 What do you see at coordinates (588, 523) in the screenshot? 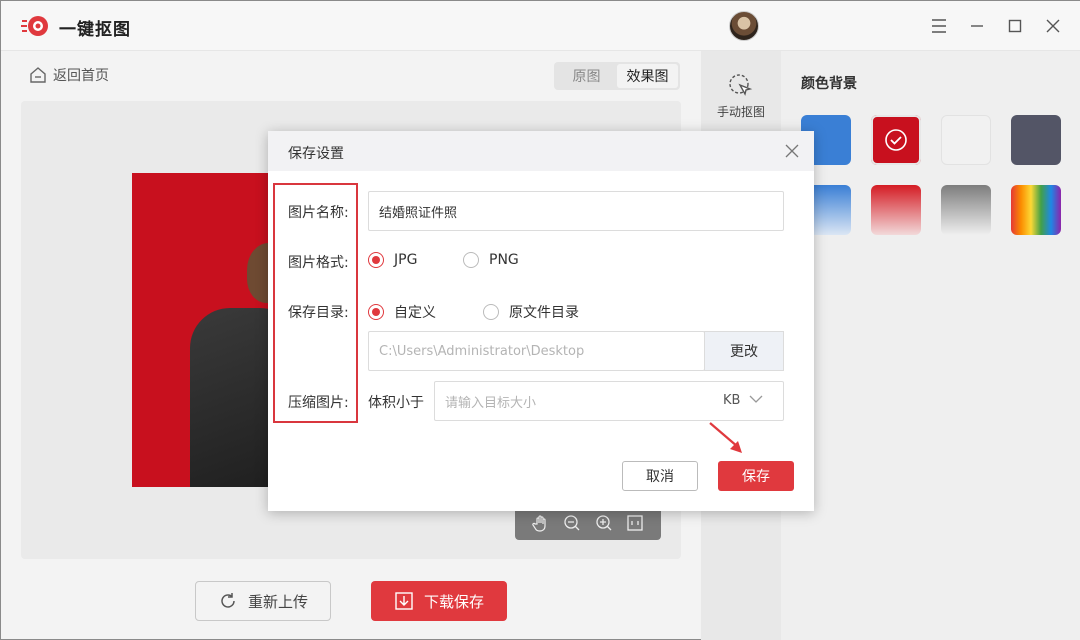
I see `zoom-toolbar` at bounding box center [588, 523].